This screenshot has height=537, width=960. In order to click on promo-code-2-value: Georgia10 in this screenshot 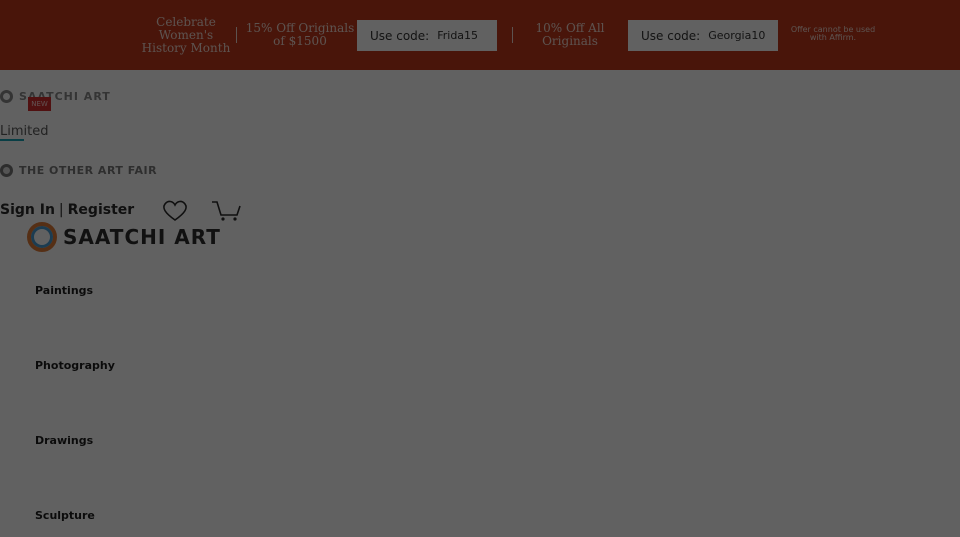, I will do `click(737, 35)`.